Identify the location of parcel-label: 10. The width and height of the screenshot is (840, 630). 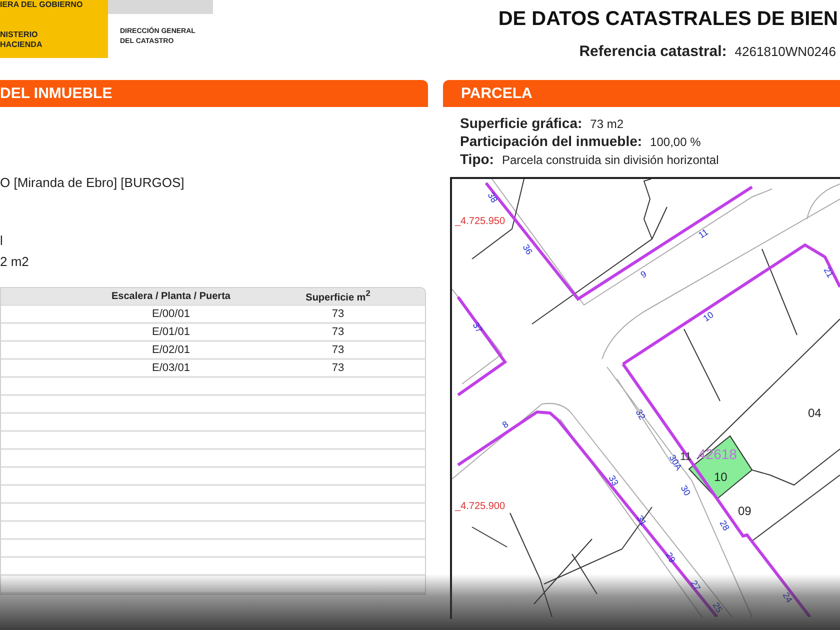
(721, 477).